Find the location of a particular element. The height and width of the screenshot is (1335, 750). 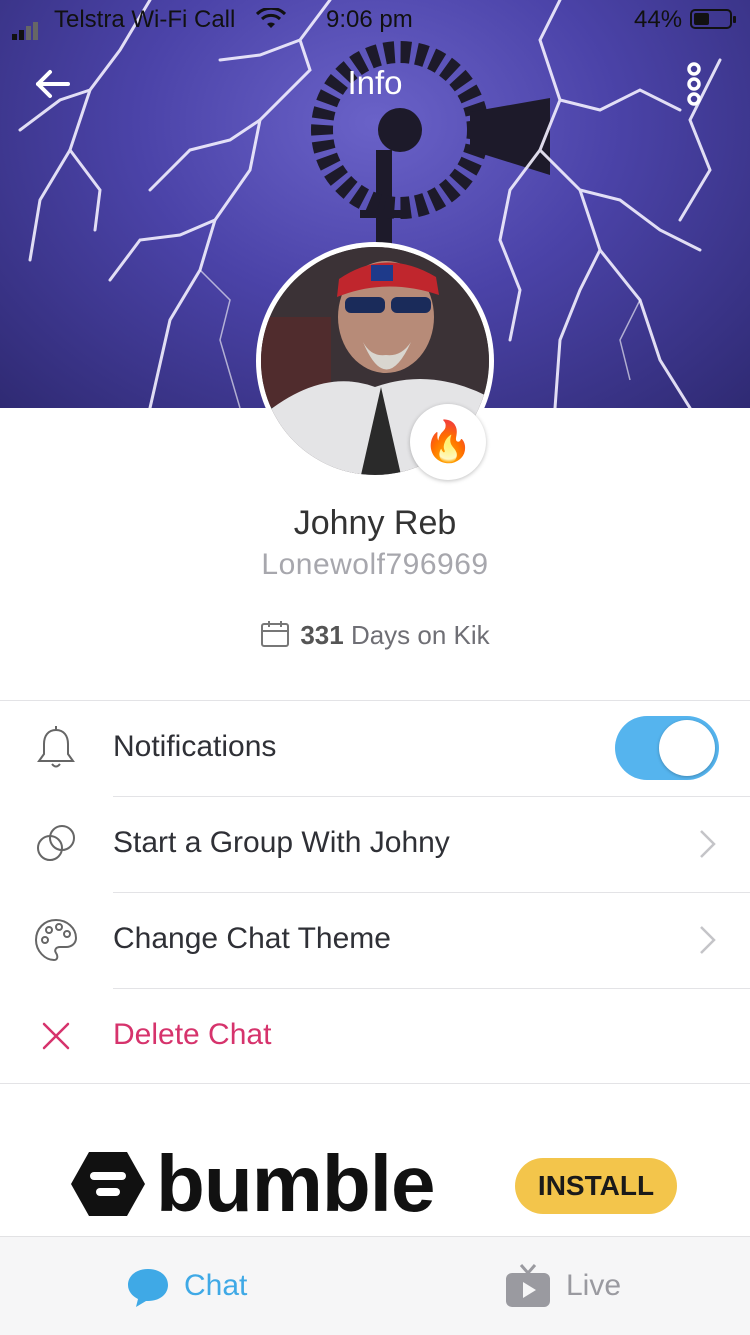

more-options-button is located at coordinates (694, 85).